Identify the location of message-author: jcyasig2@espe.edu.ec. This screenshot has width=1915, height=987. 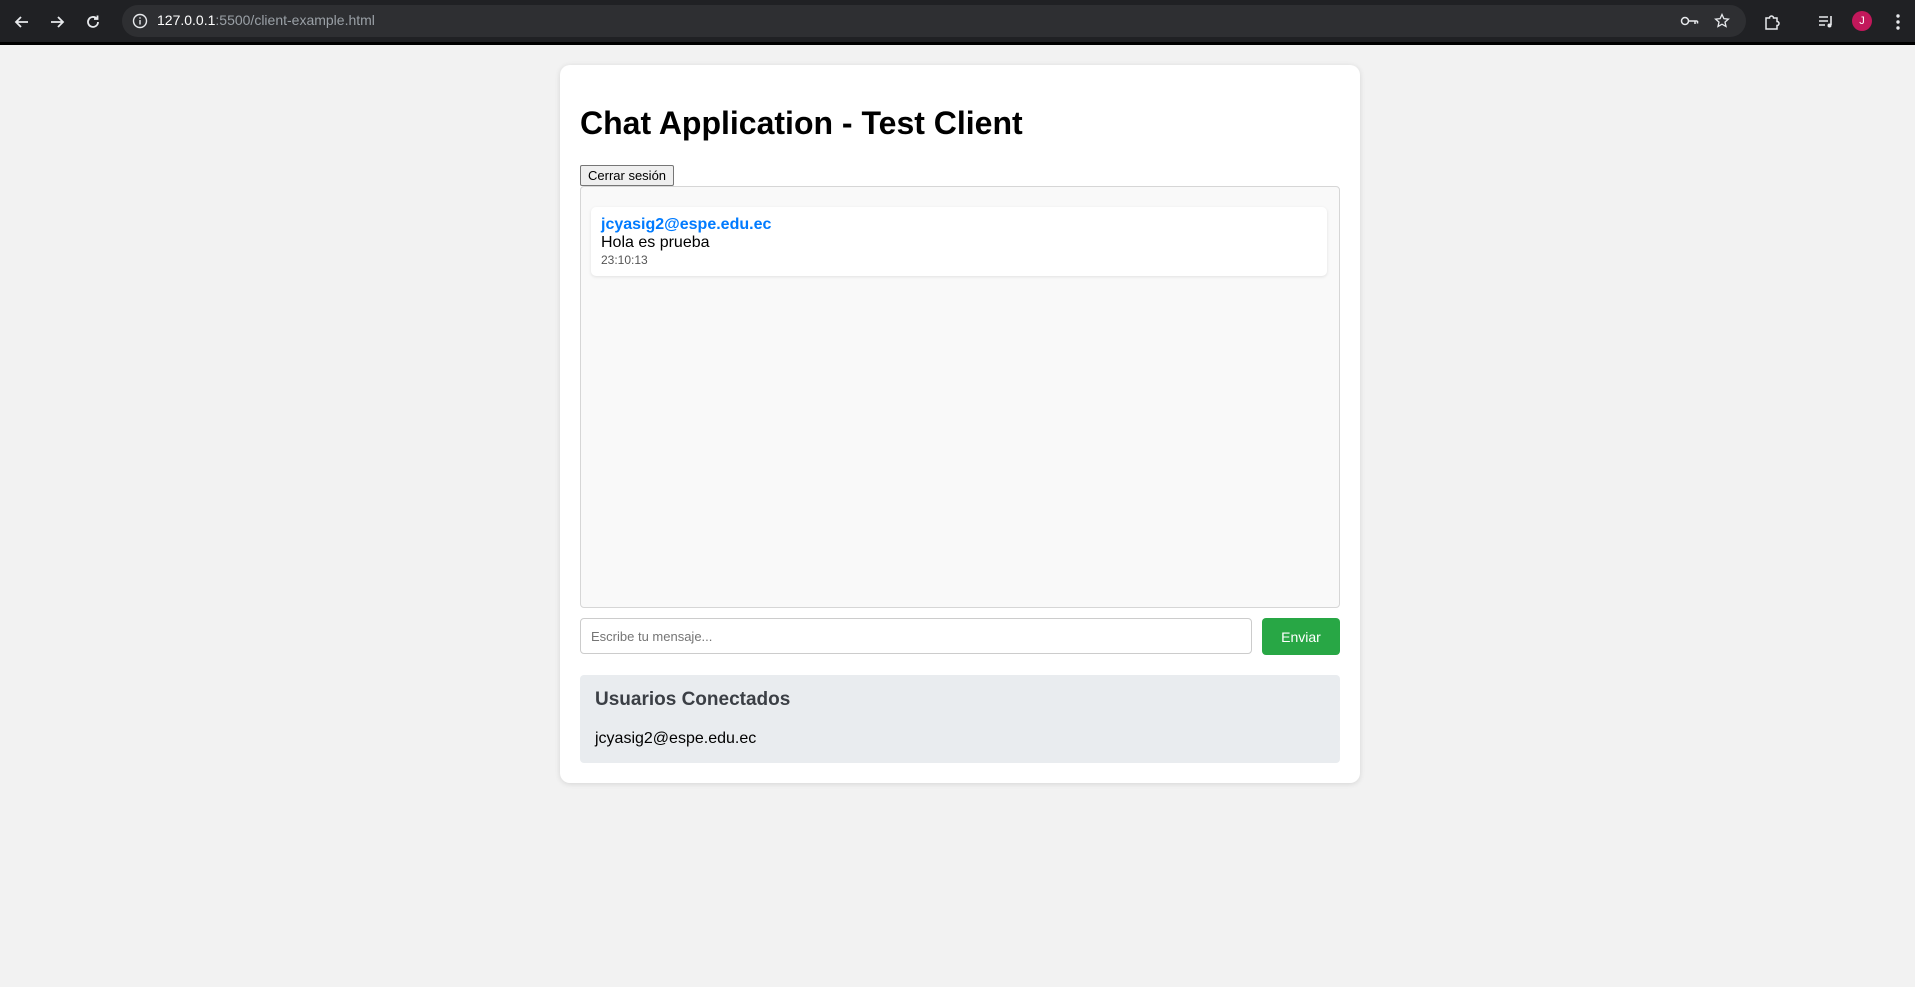
(686, 224).